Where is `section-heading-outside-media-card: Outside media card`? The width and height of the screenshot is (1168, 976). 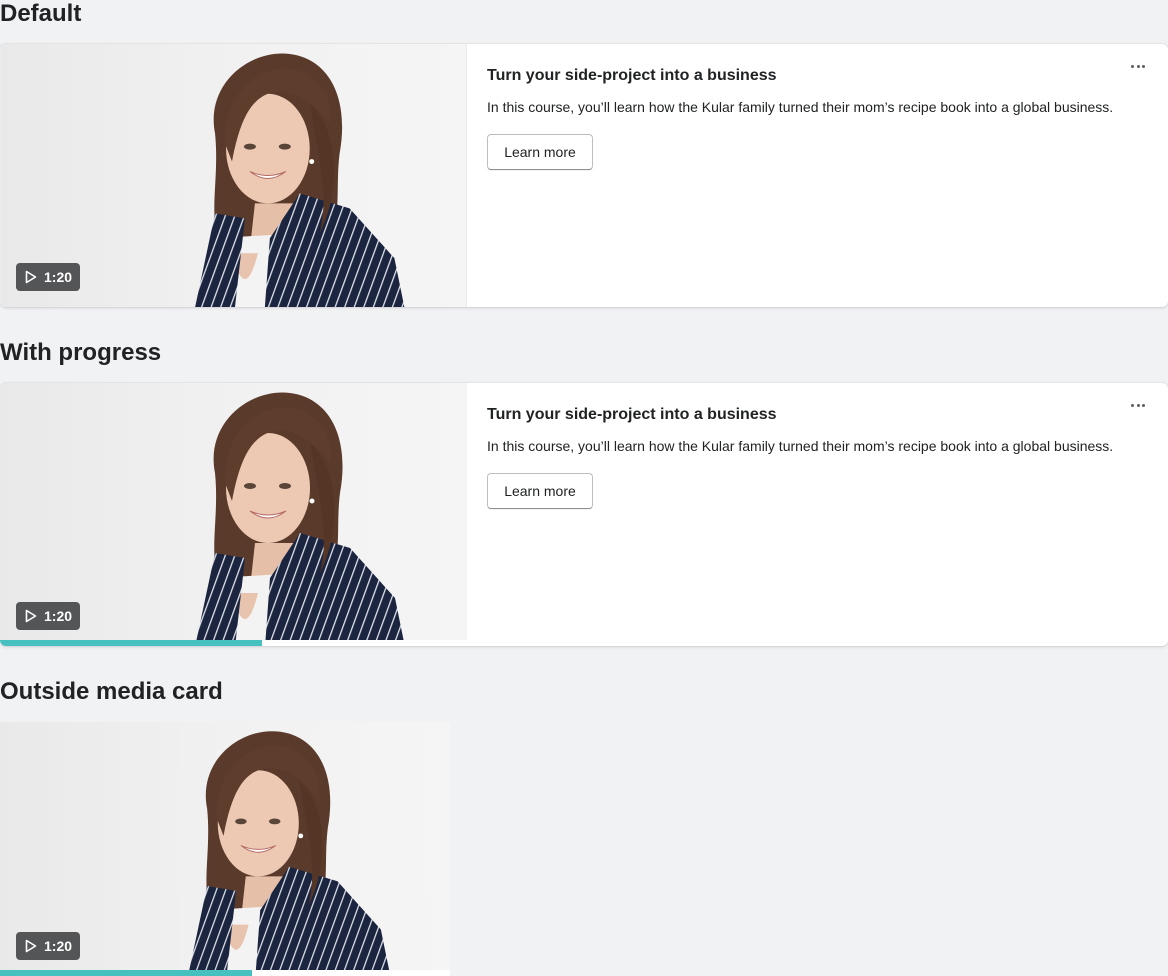 section-heading-outside-media-card: Outside media card is located at coordinates (111, 691).